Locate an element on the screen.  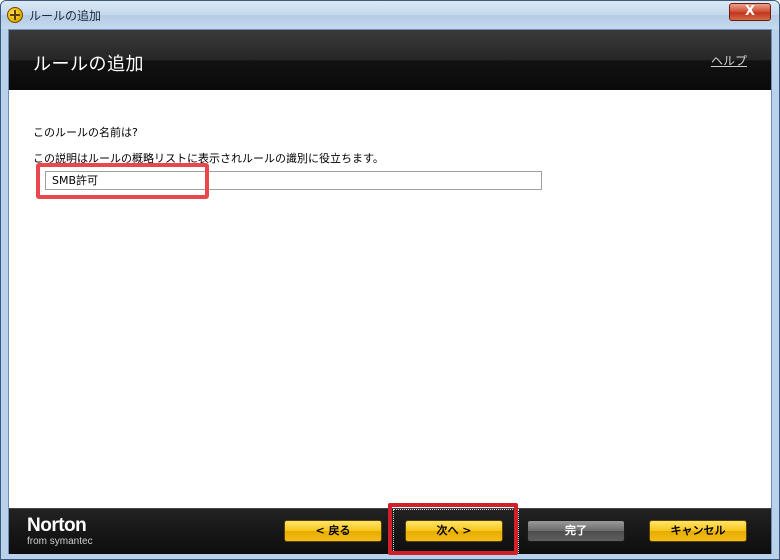
help-link: ヘルプ is located at coordinates (729, 60).